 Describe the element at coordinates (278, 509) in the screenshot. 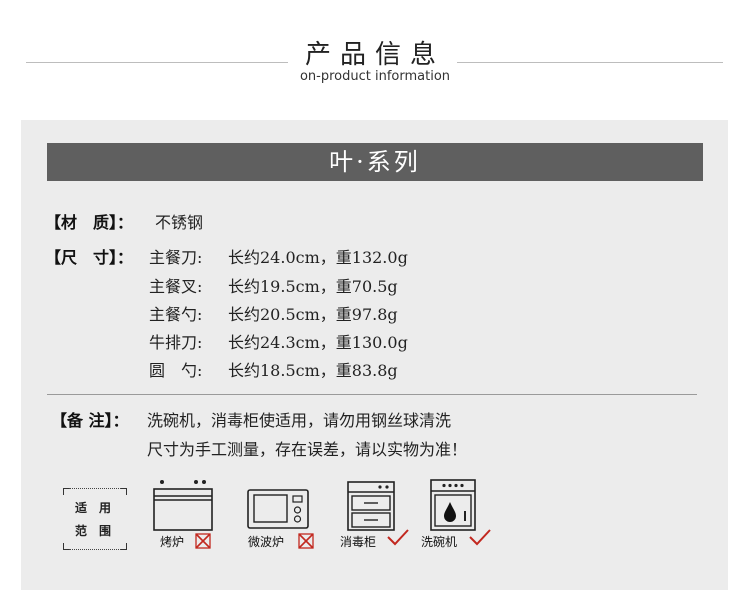

I see `microwave-icon` at that location.